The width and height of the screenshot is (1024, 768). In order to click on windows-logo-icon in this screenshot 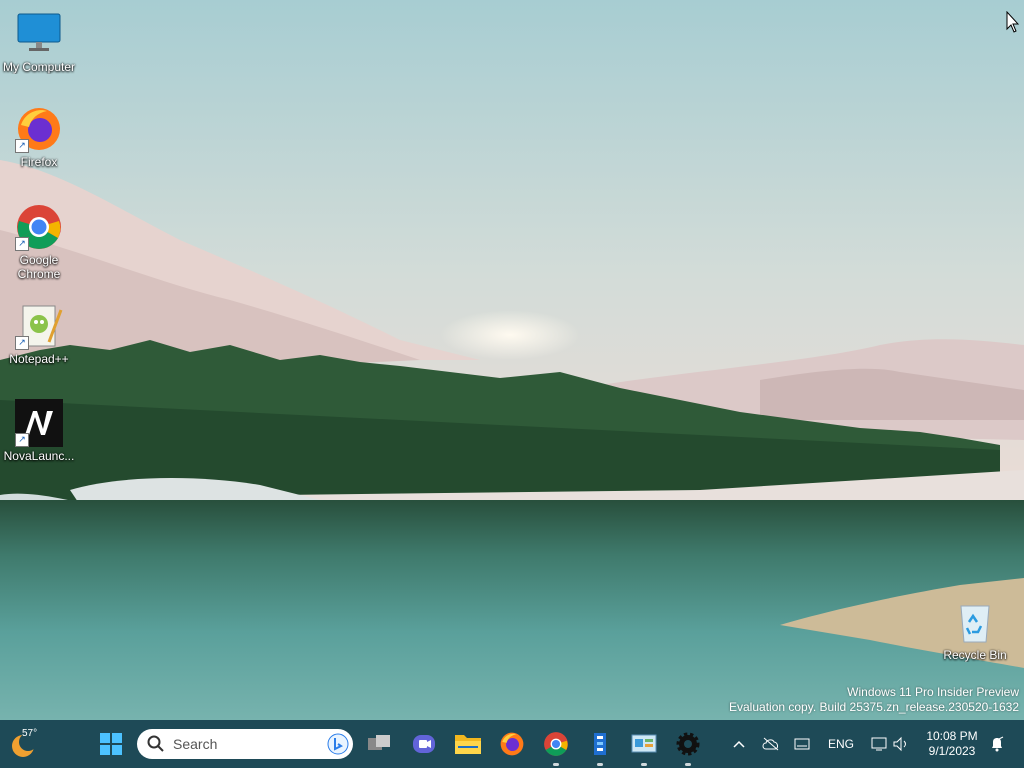, I will do `click(111, 744)`.